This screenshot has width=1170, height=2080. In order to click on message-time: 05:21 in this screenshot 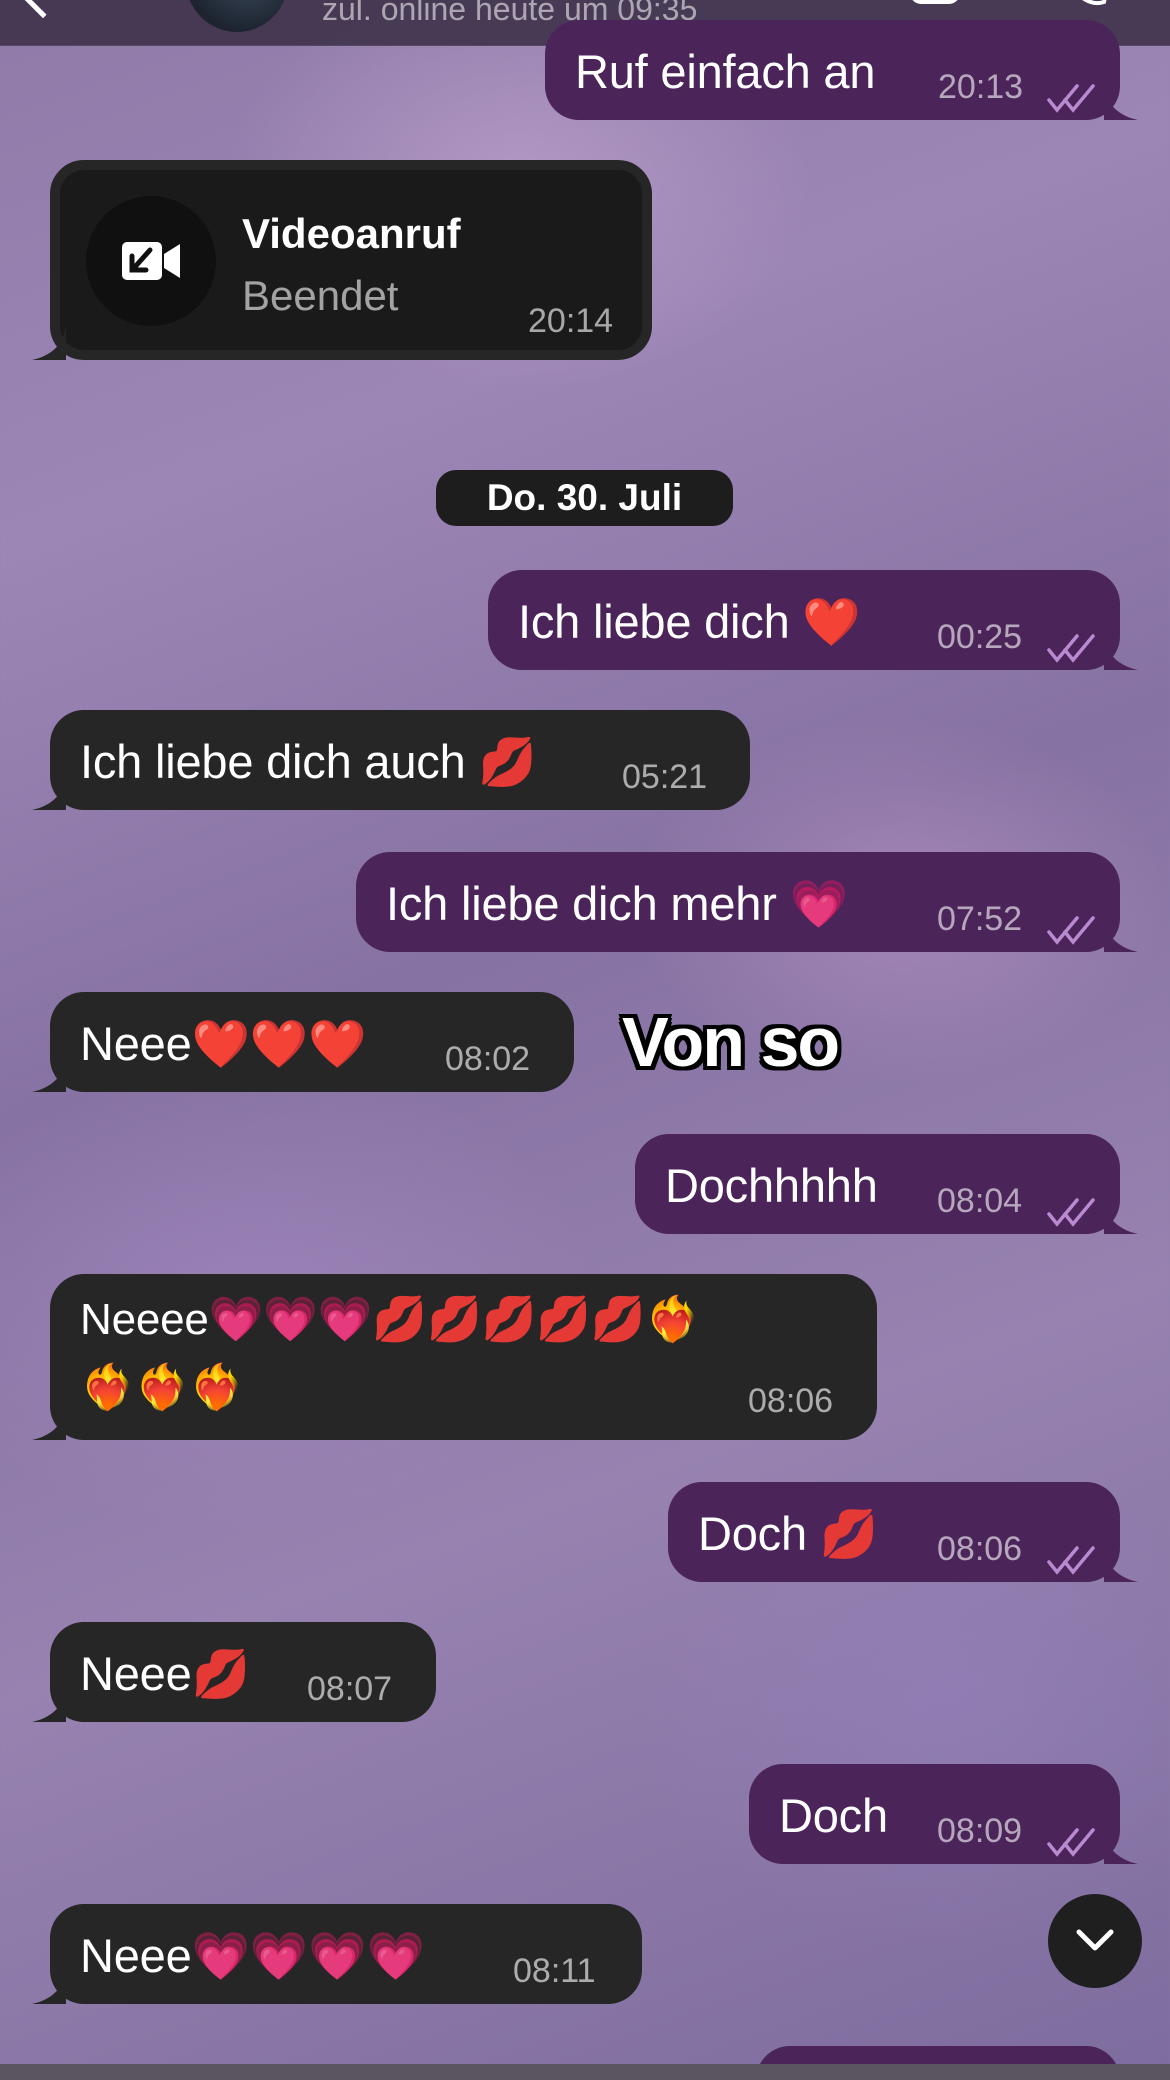, I will do `click(665, 777)`.